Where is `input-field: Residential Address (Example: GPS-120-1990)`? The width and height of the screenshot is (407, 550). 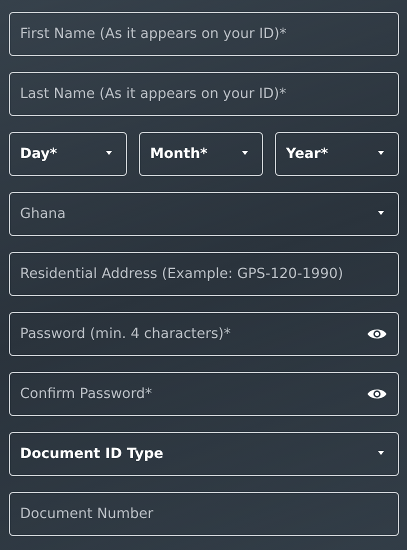
input-field: Residential Address (Example: GPS-120-1990) is located at coordinates (204, 274).